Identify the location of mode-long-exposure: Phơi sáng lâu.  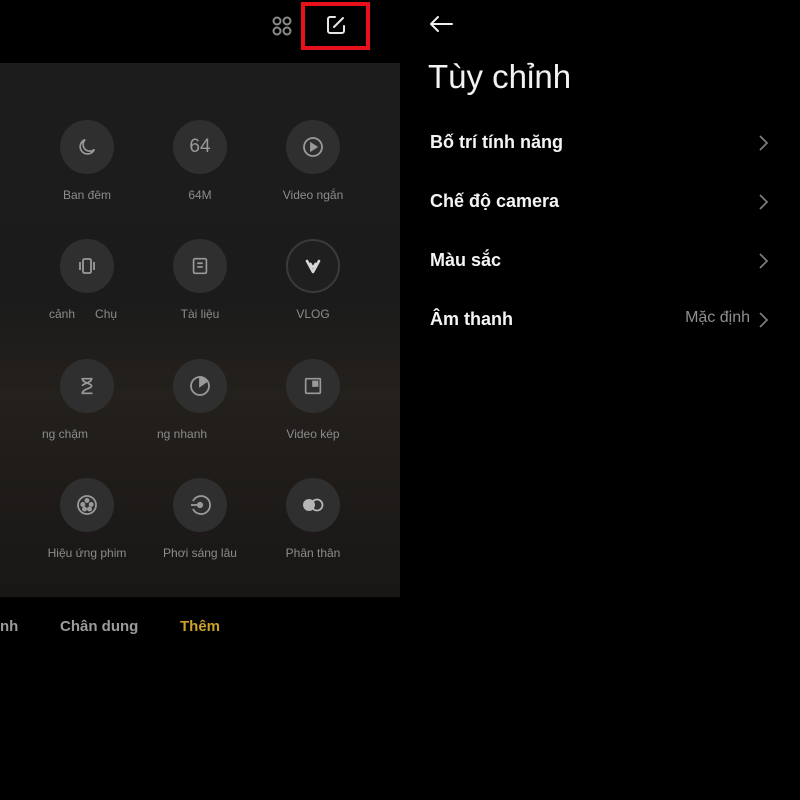
(200, 519).